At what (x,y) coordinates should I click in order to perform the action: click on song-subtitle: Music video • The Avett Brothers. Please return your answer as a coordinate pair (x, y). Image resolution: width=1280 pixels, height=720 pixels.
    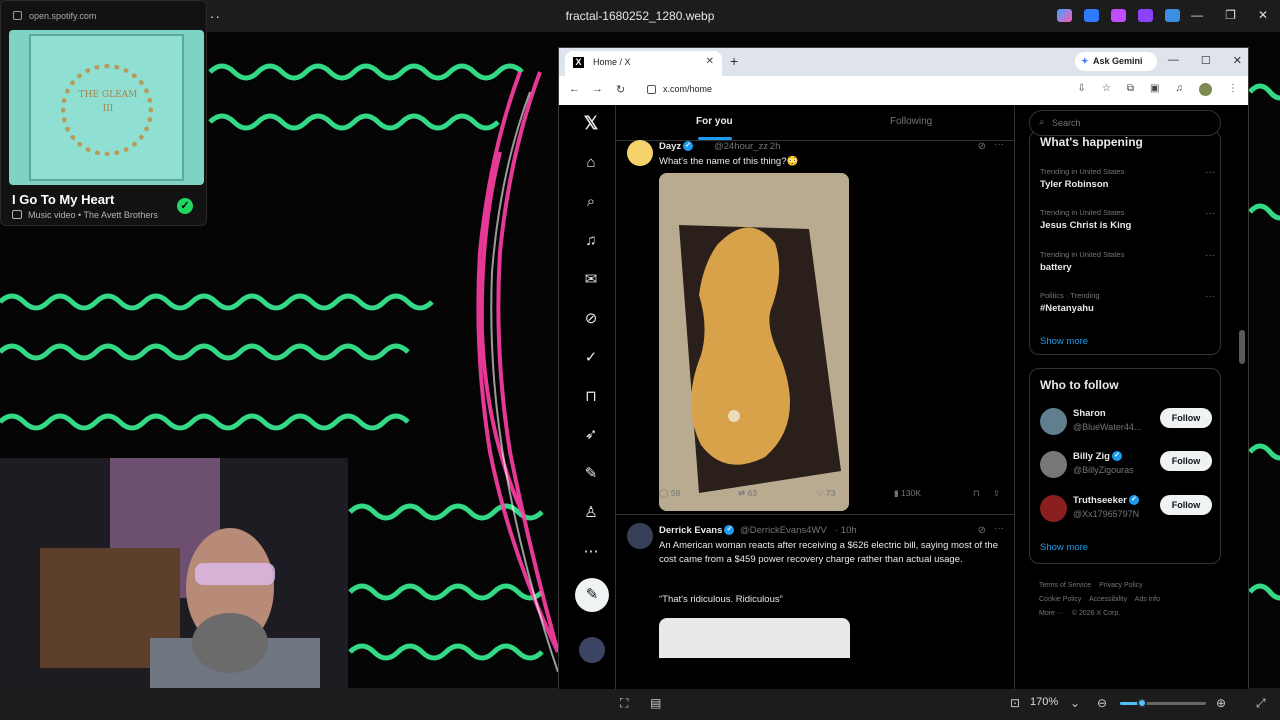
    Looking at the image, I should click on (93, 215).